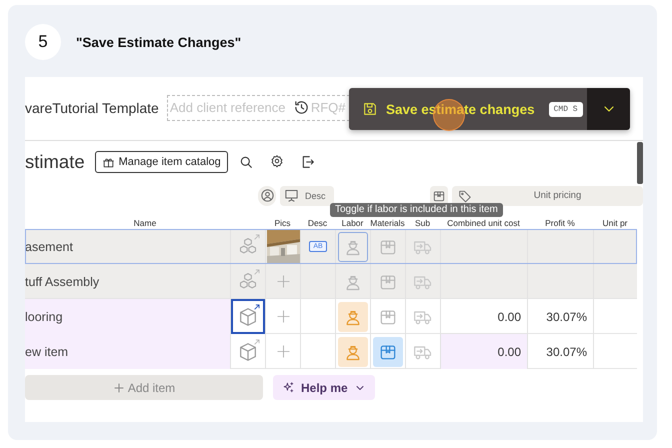 This screenshot has width=672, height=448. I want to click on estimate-title: stimate, so click(55, 162).